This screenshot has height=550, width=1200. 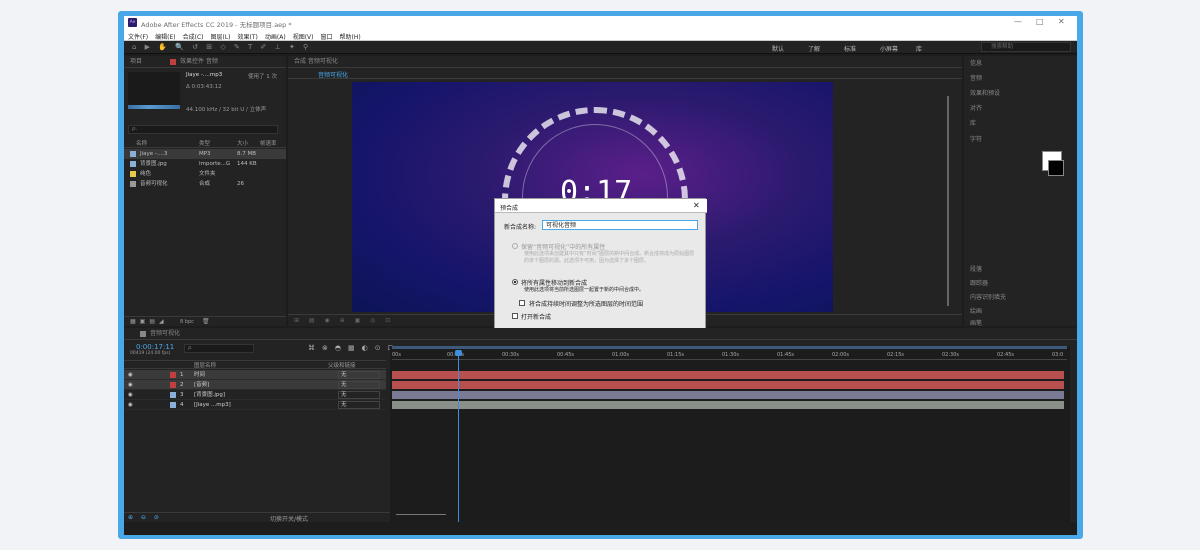 What do you see at coordinates (187, 322) in the screenshot?
I see `bpc-label: 8 bpc` at bounding box center [187, 322].